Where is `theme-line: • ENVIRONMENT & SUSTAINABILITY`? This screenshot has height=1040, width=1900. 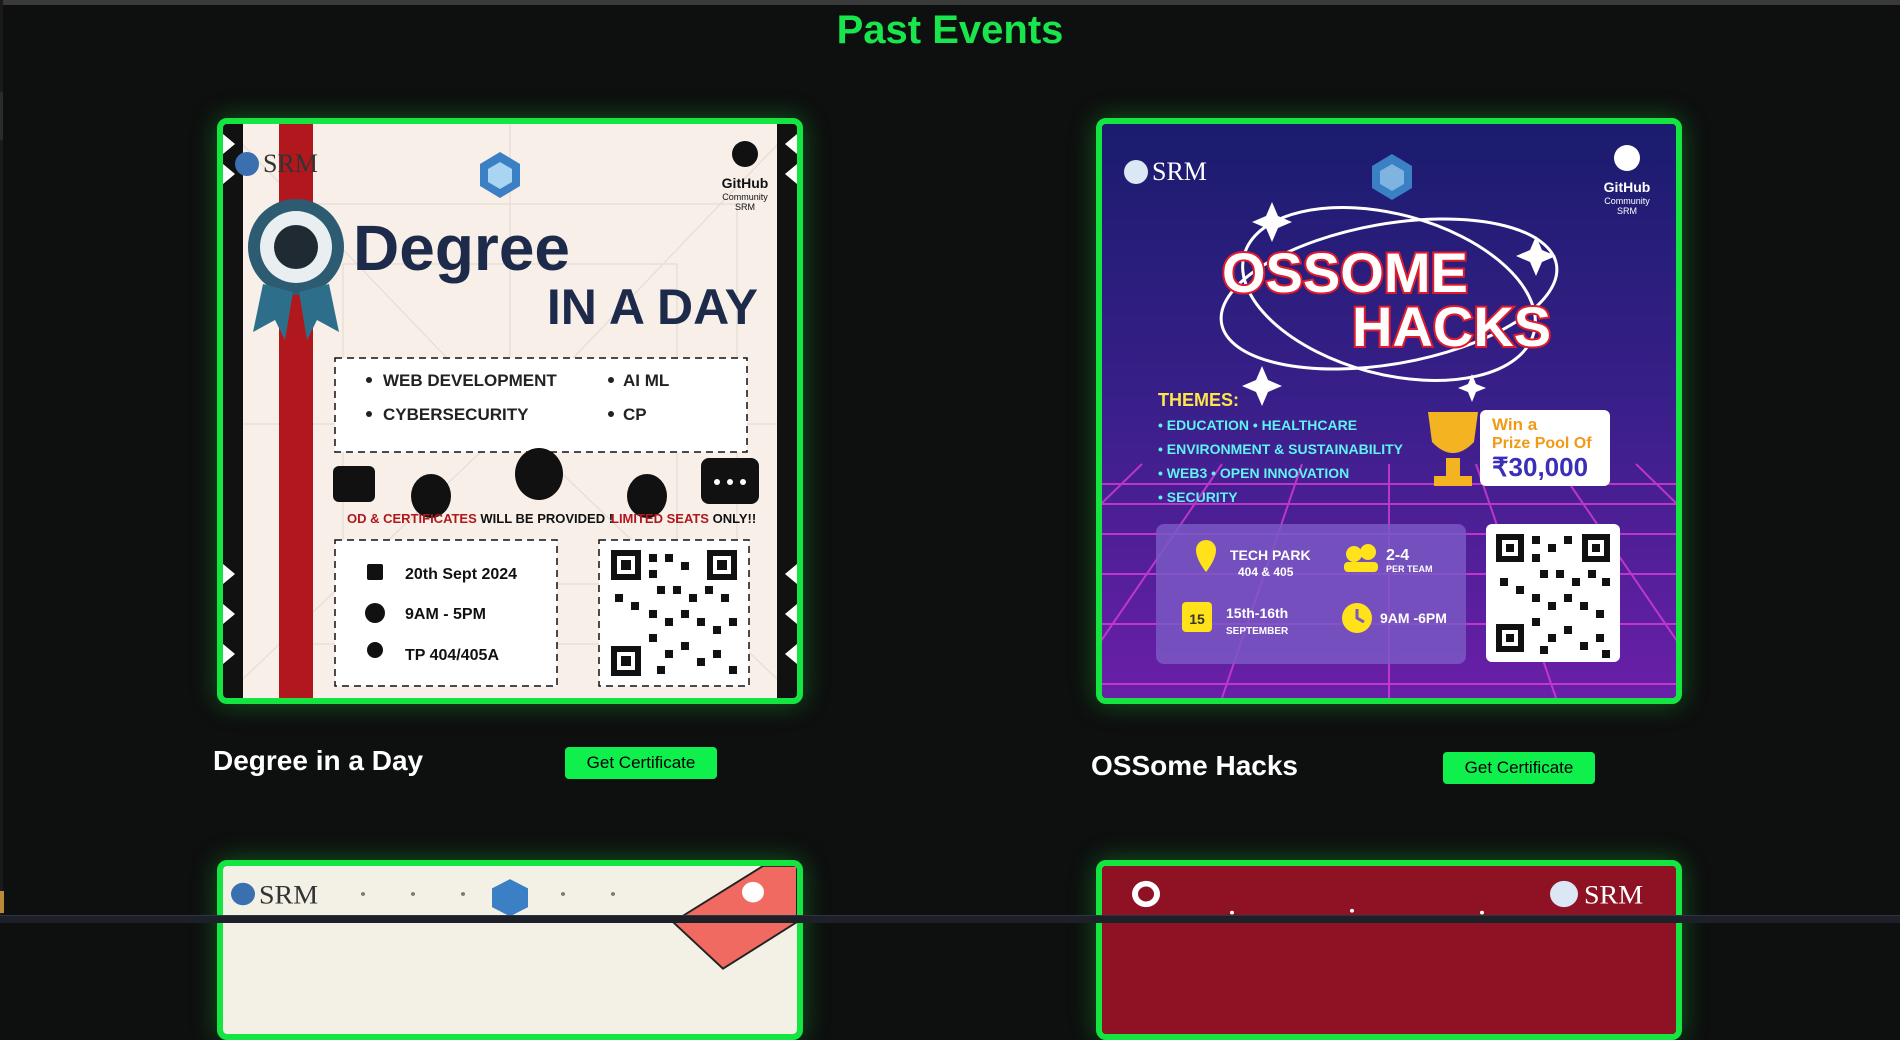 theme-line: • ENVIRONMENT & SUSTAINABILITY is located at coordinates (1281, 449).